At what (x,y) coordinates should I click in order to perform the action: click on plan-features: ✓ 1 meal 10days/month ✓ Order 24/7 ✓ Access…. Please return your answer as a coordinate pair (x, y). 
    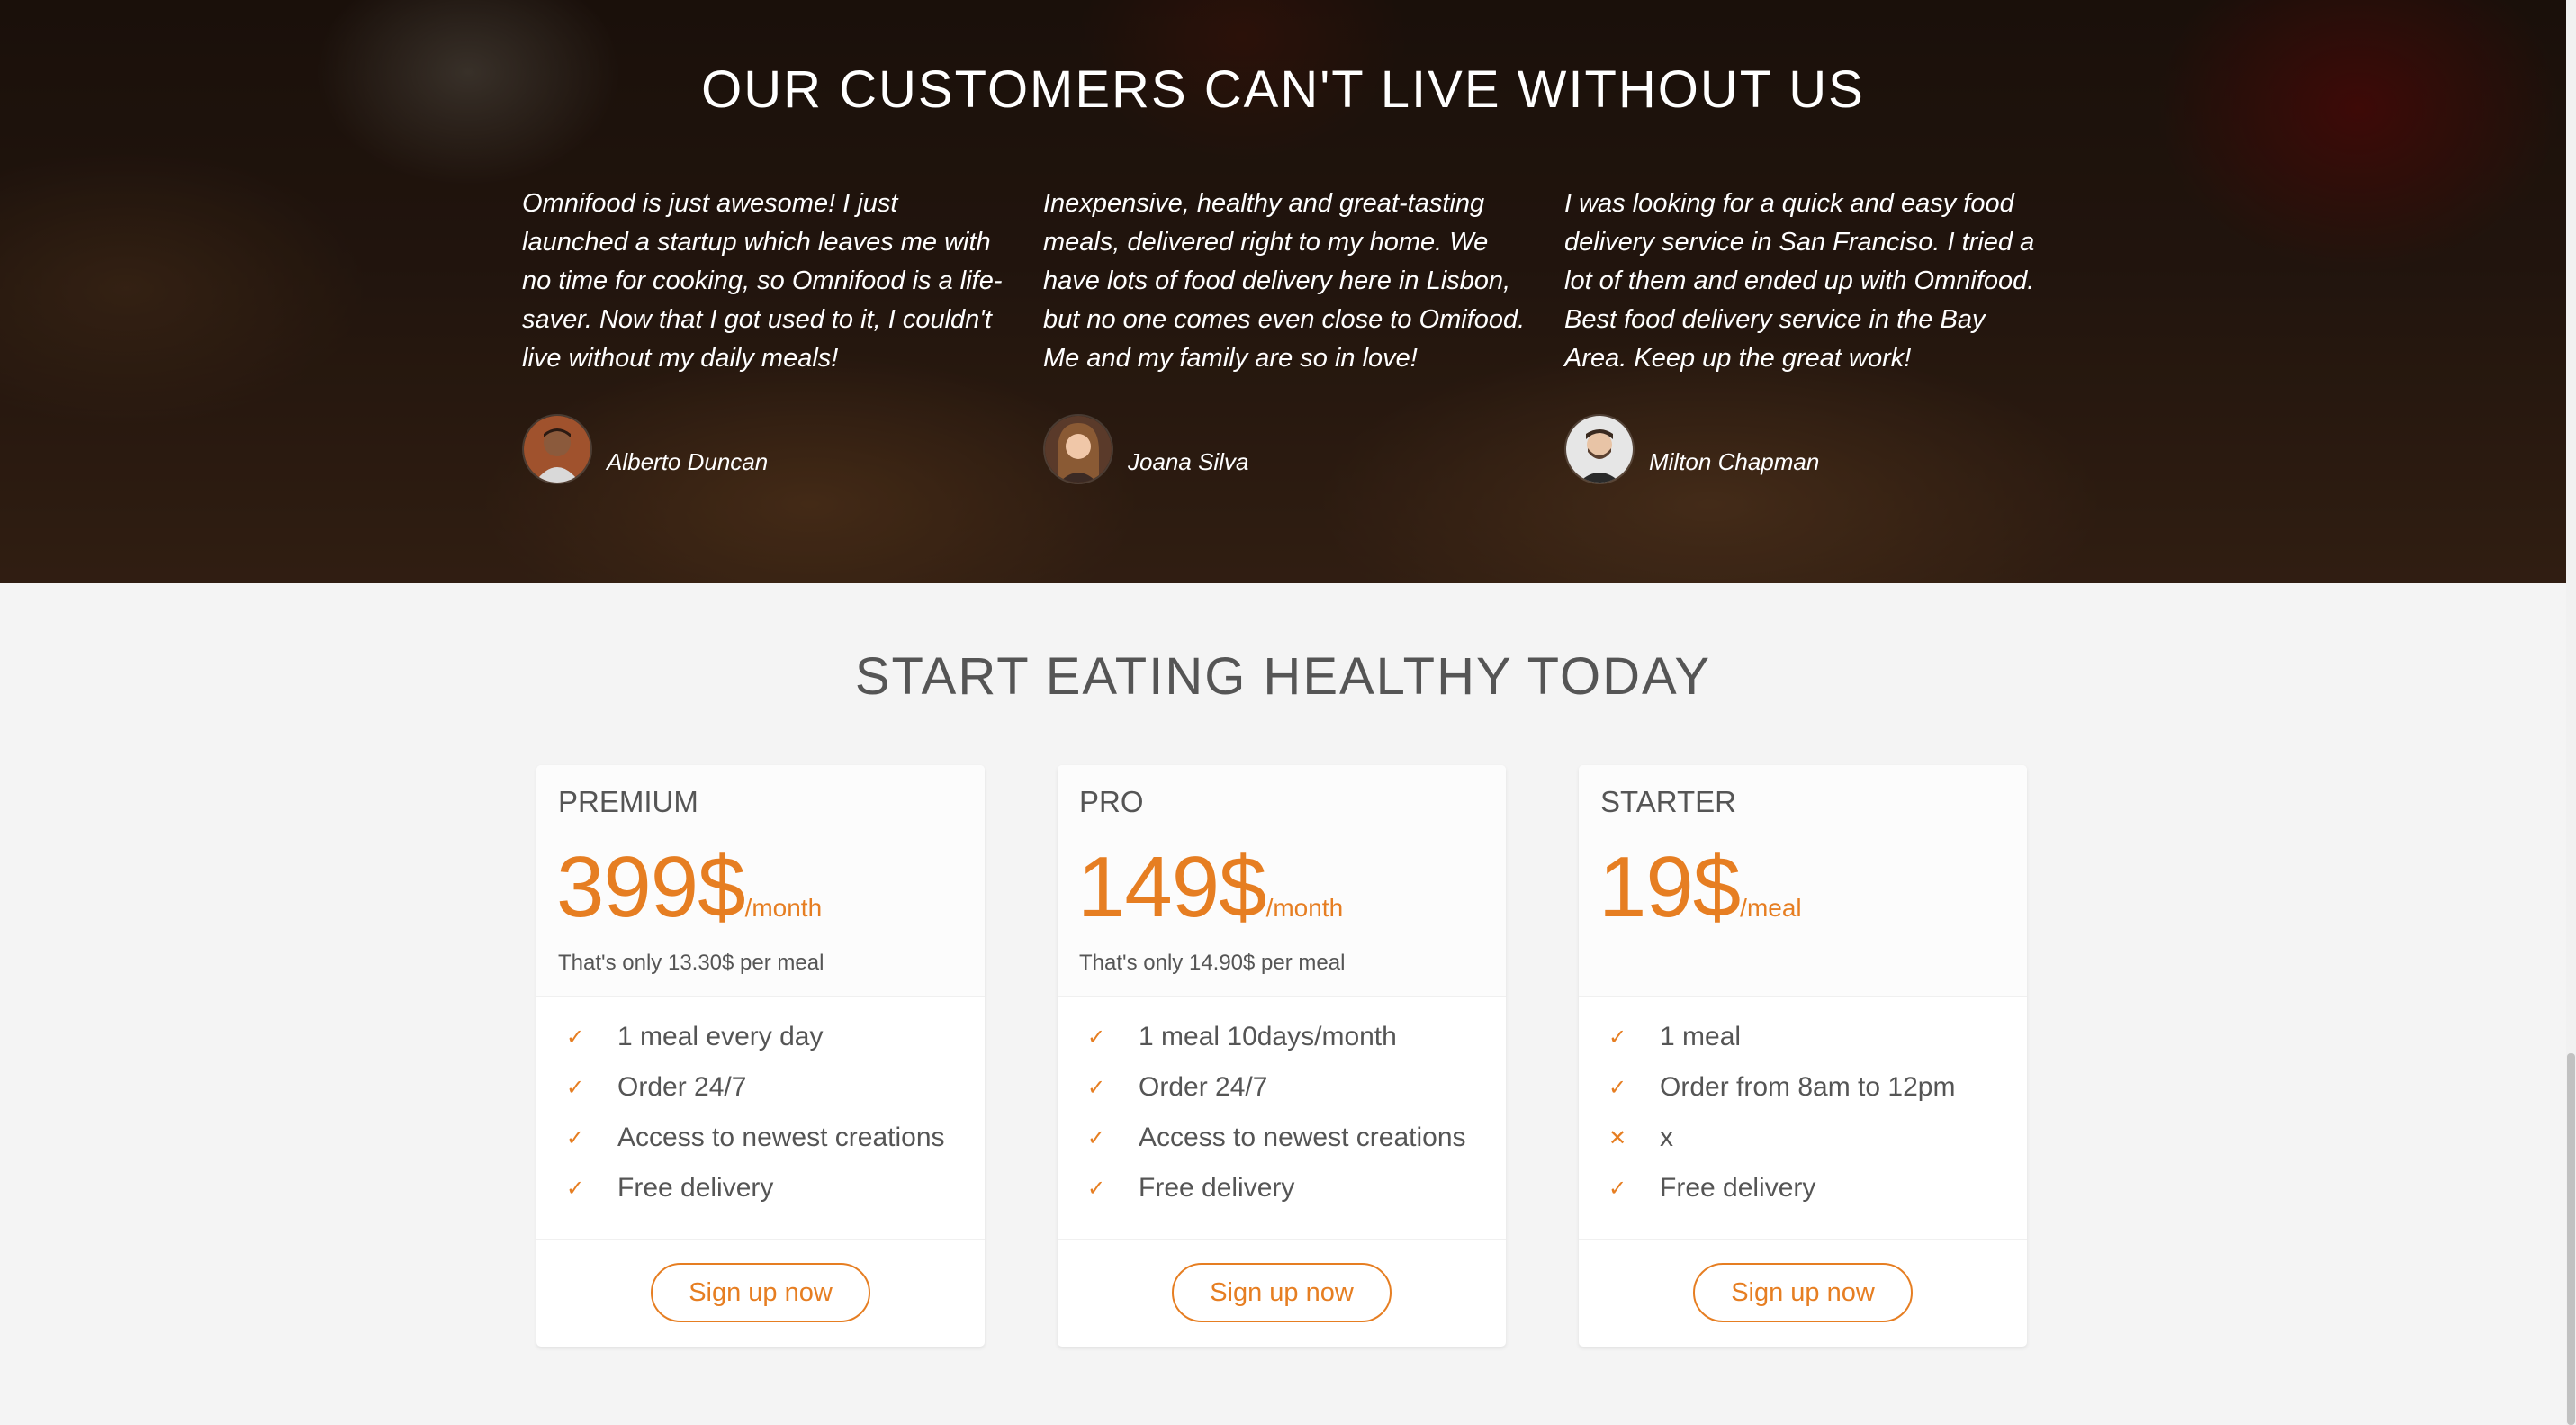
    Looking at the image, I should click on (1282, 1118).